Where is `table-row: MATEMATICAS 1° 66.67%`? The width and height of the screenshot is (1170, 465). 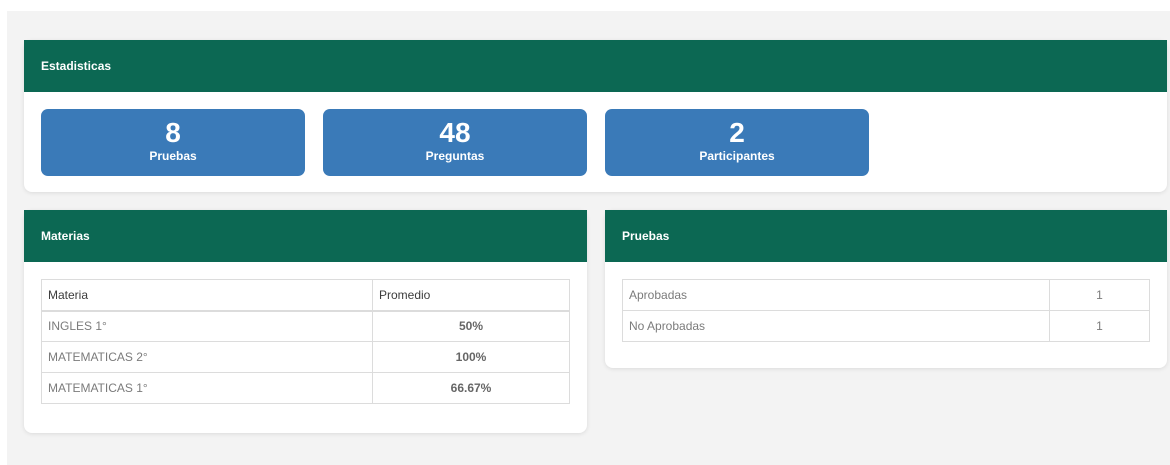 table-row: MATEMATICAS 1° 66.67% is located at coordinates (305, 388).